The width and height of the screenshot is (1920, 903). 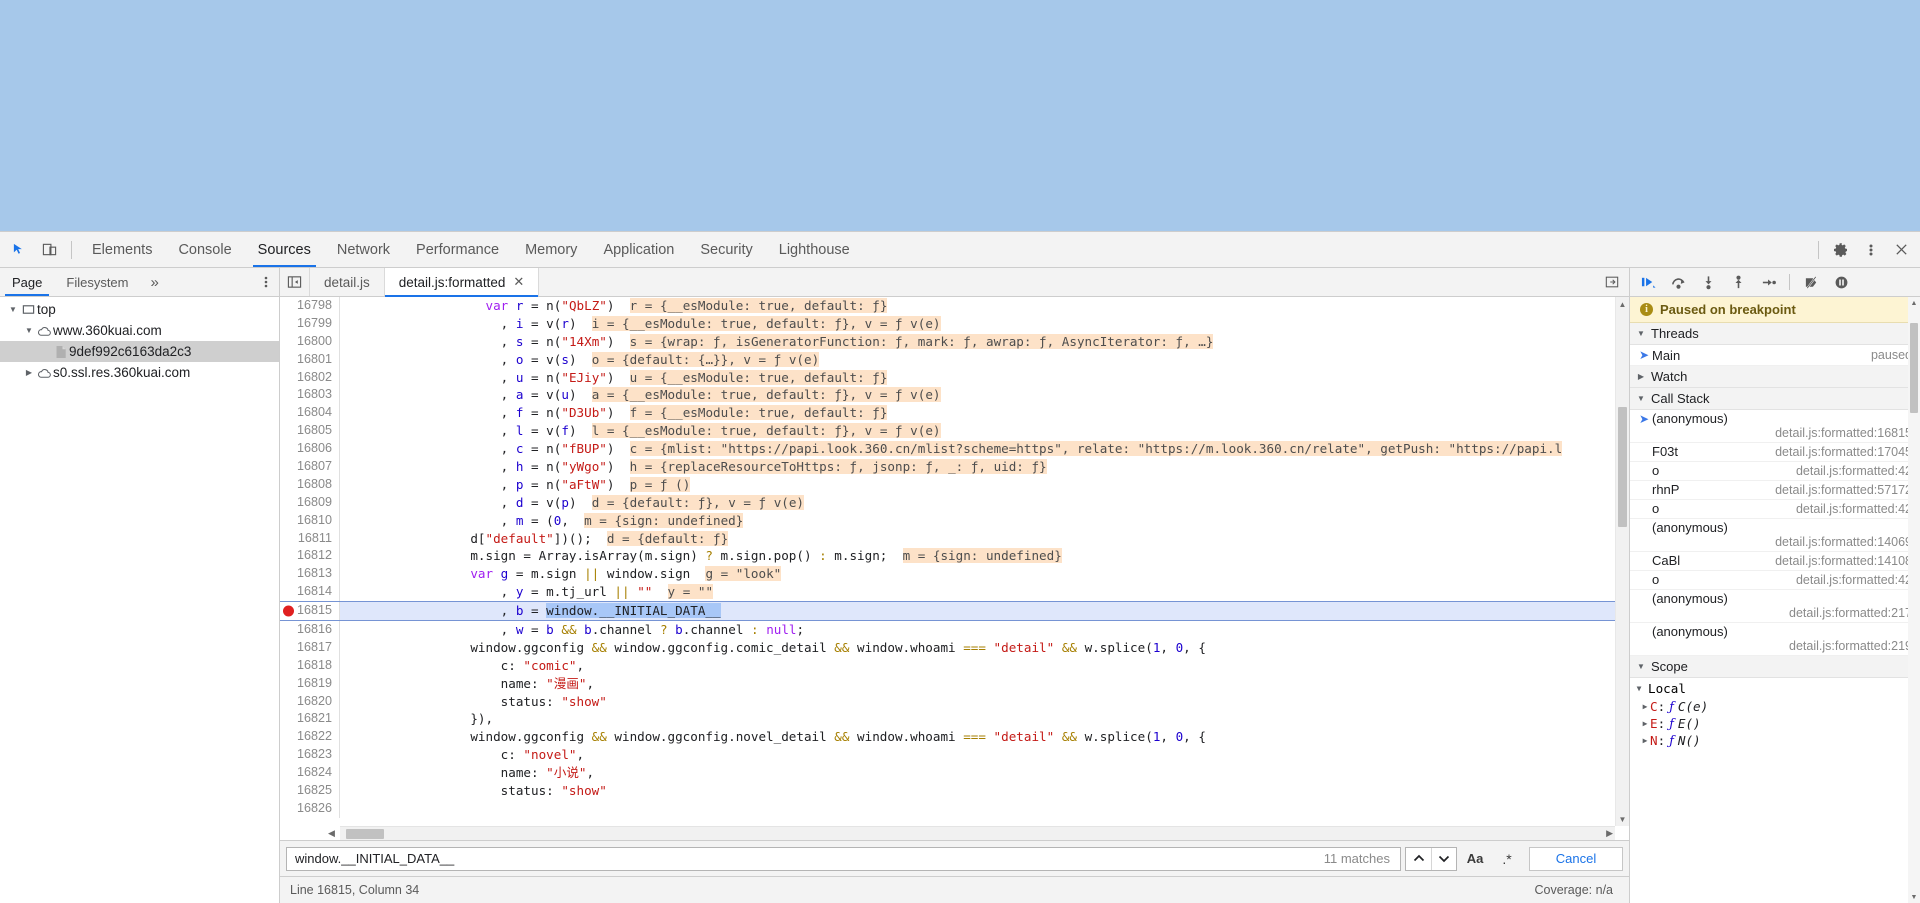 I want to click on twisty-icon: ▶, so click(x=29, y=372).